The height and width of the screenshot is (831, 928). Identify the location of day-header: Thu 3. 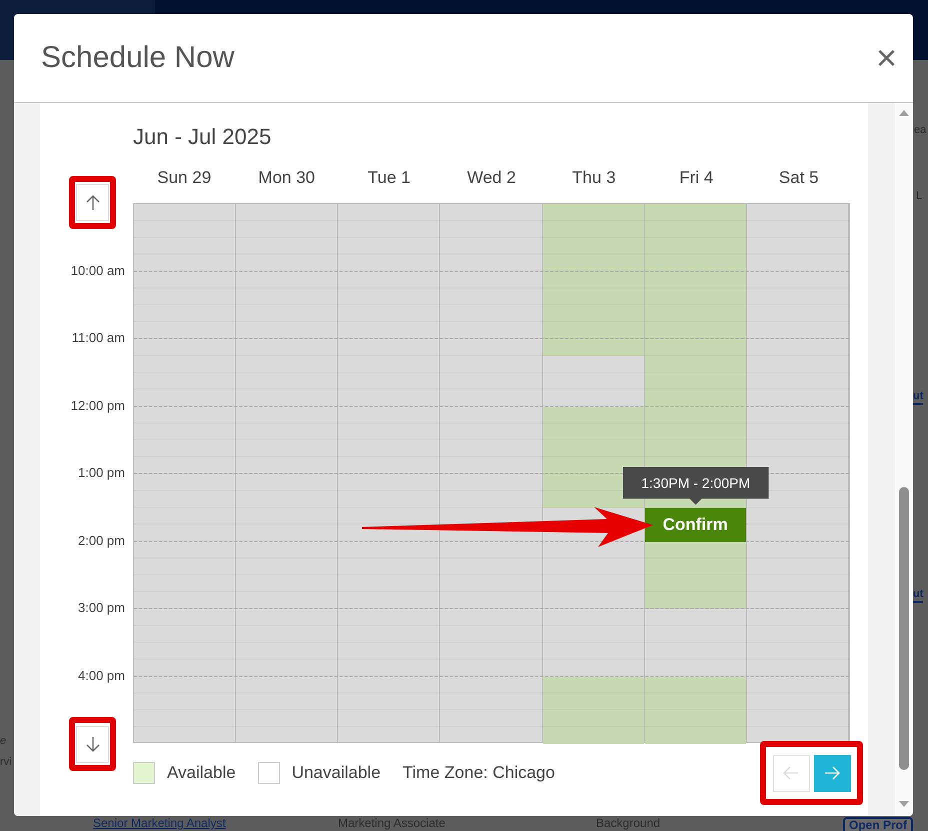
(594, 178).